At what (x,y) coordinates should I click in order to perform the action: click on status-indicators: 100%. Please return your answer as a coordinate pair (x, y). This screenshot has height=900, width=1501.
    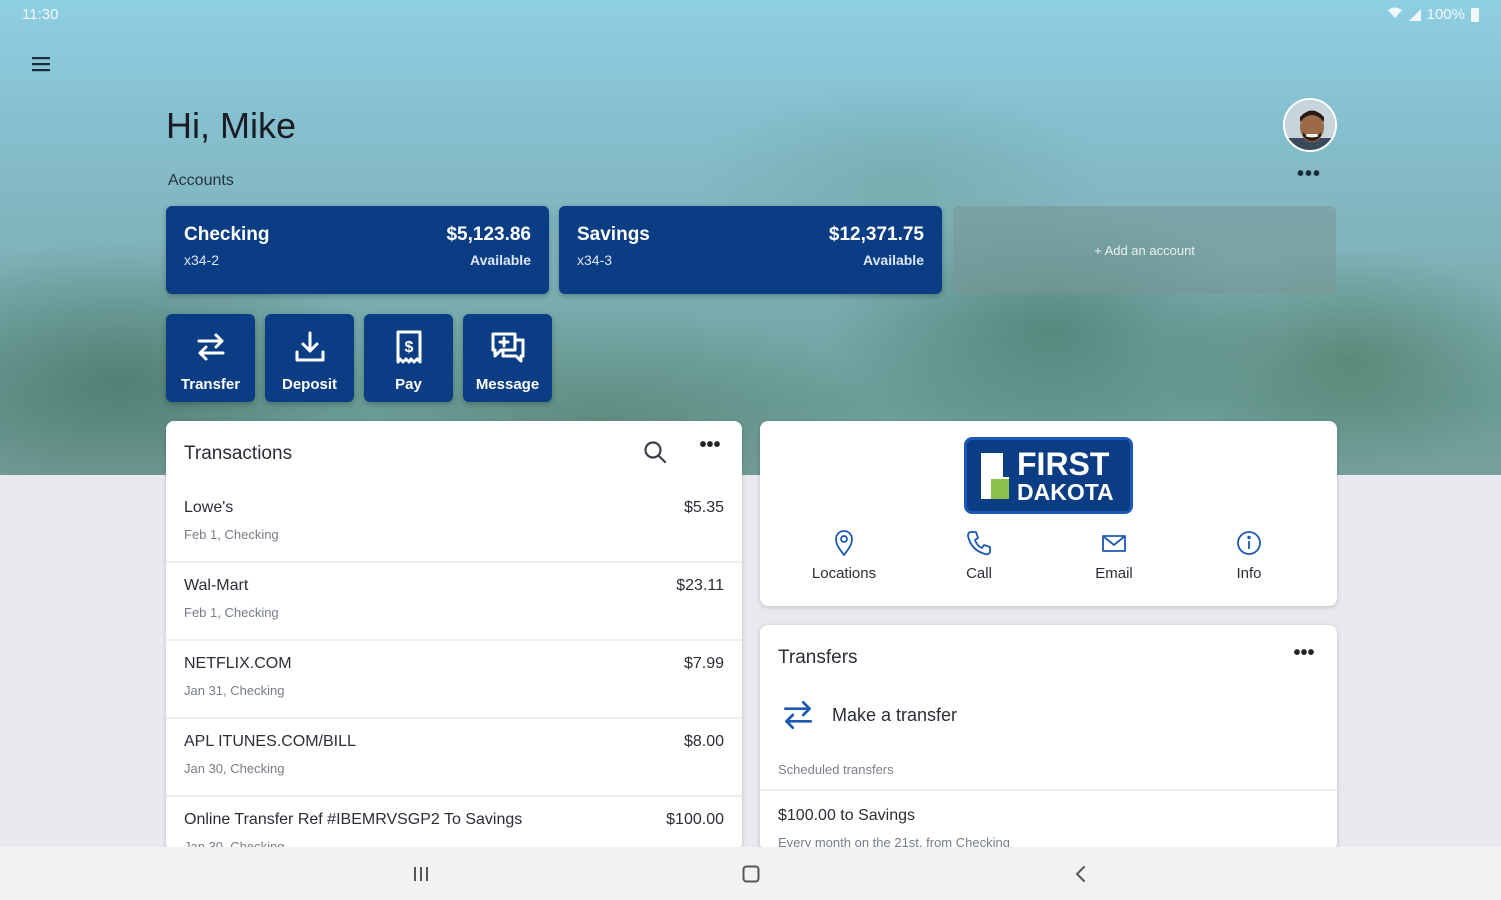
    Looking at the image, I should click on (1433, 14).